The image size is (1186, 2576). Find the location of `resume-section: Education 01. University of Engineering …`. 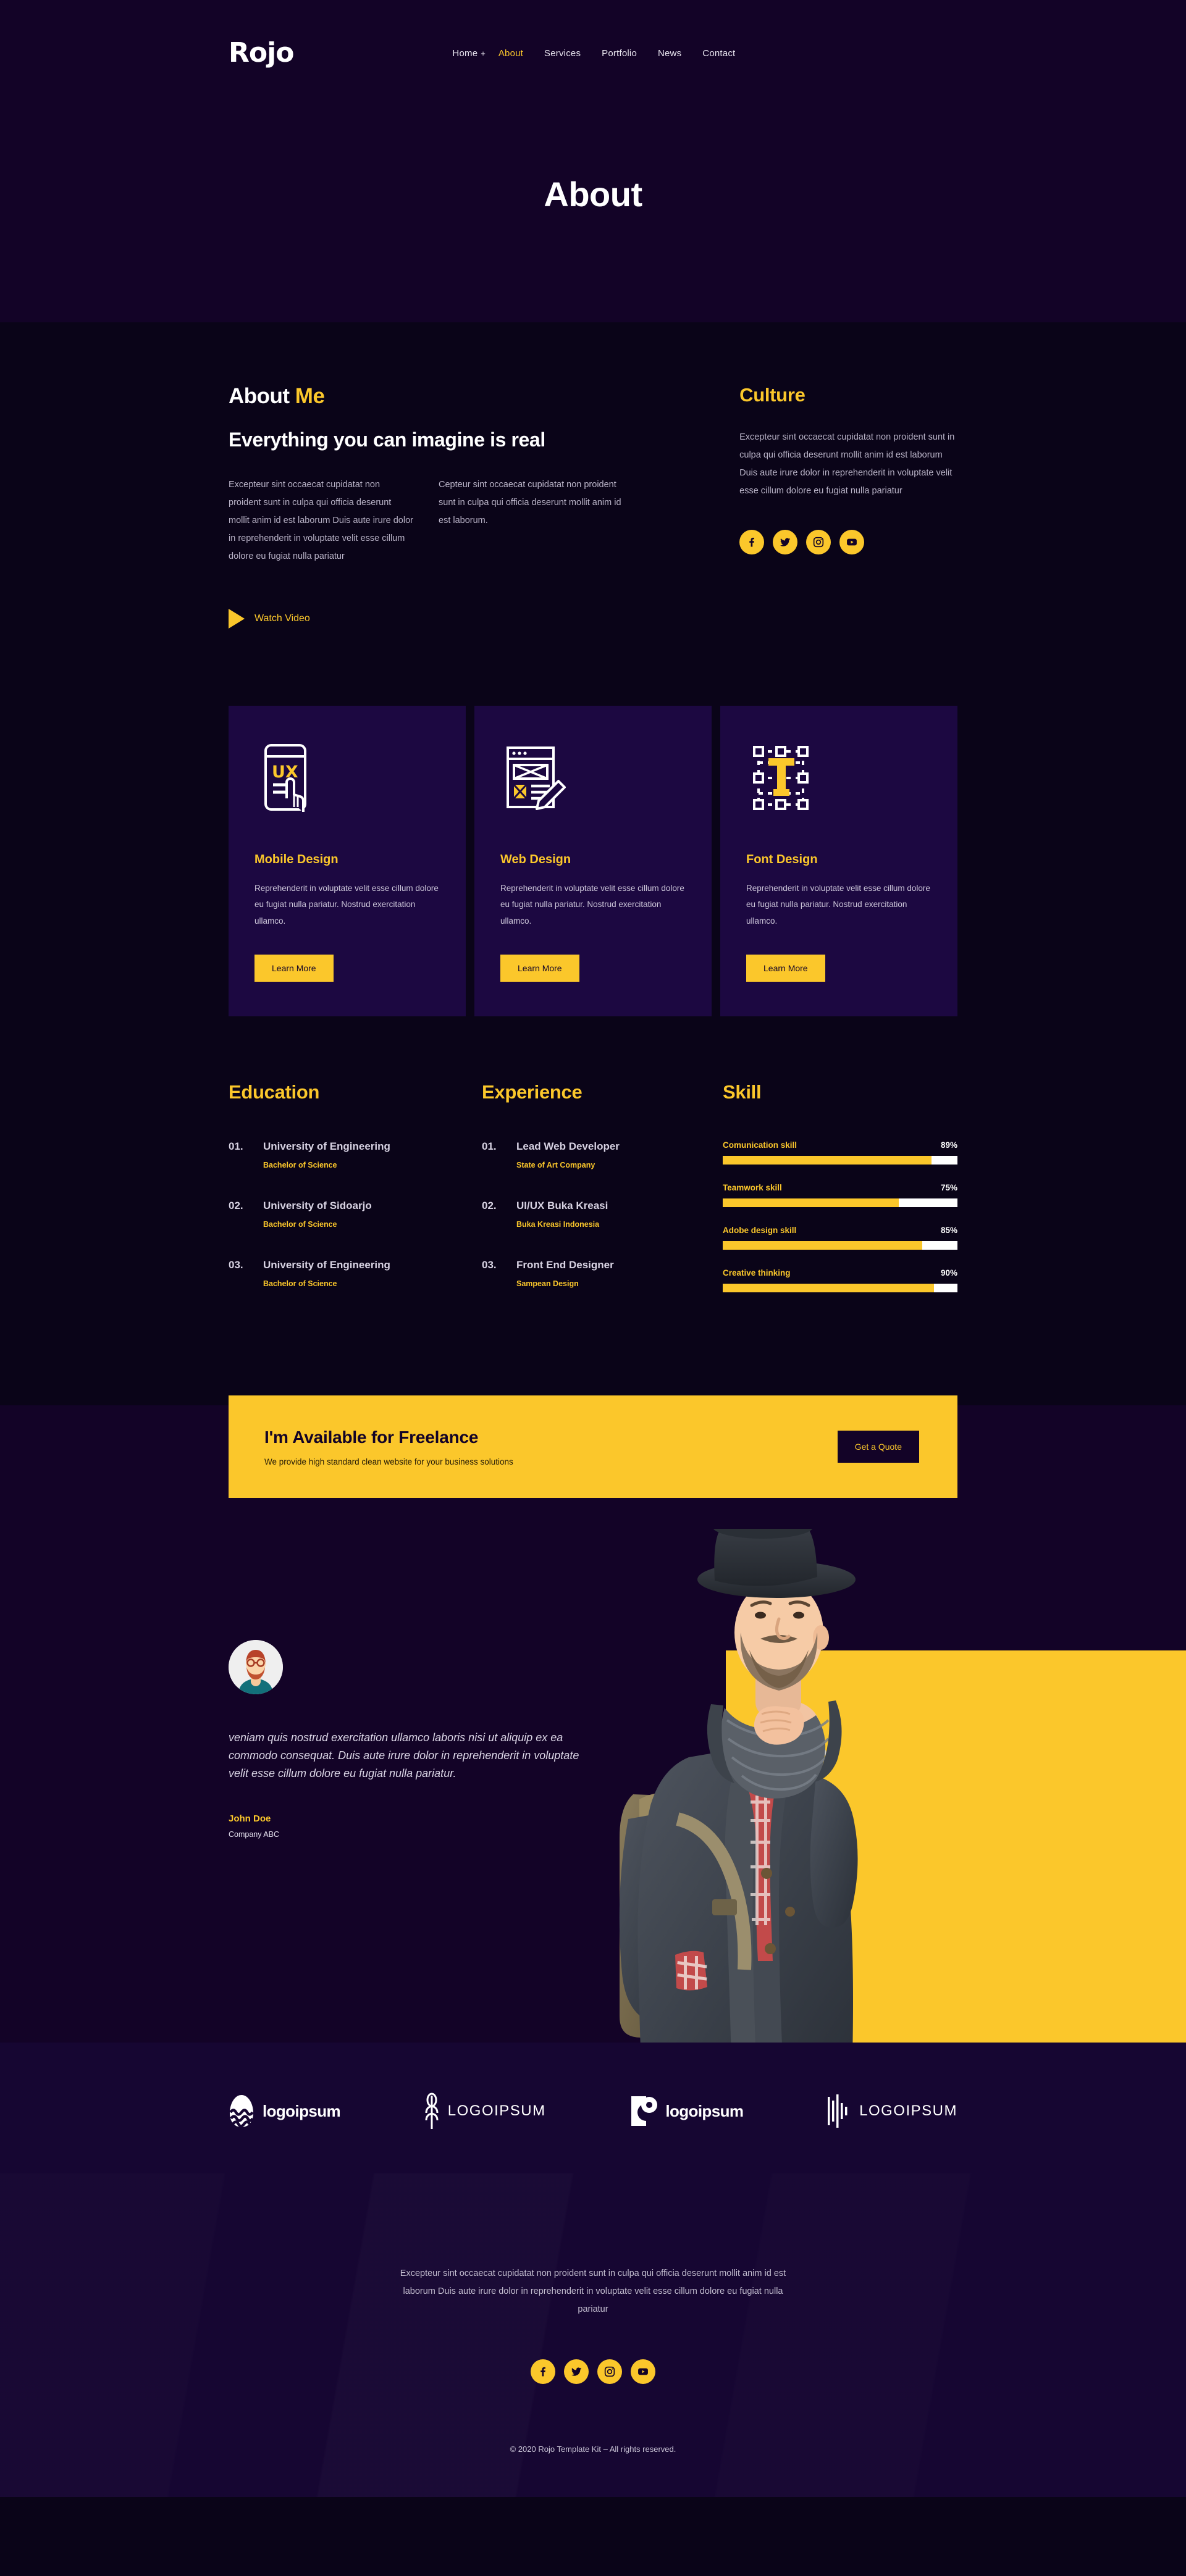

resume-section: Education 01. University of Engineering … is located at coordinates (593, 1167).